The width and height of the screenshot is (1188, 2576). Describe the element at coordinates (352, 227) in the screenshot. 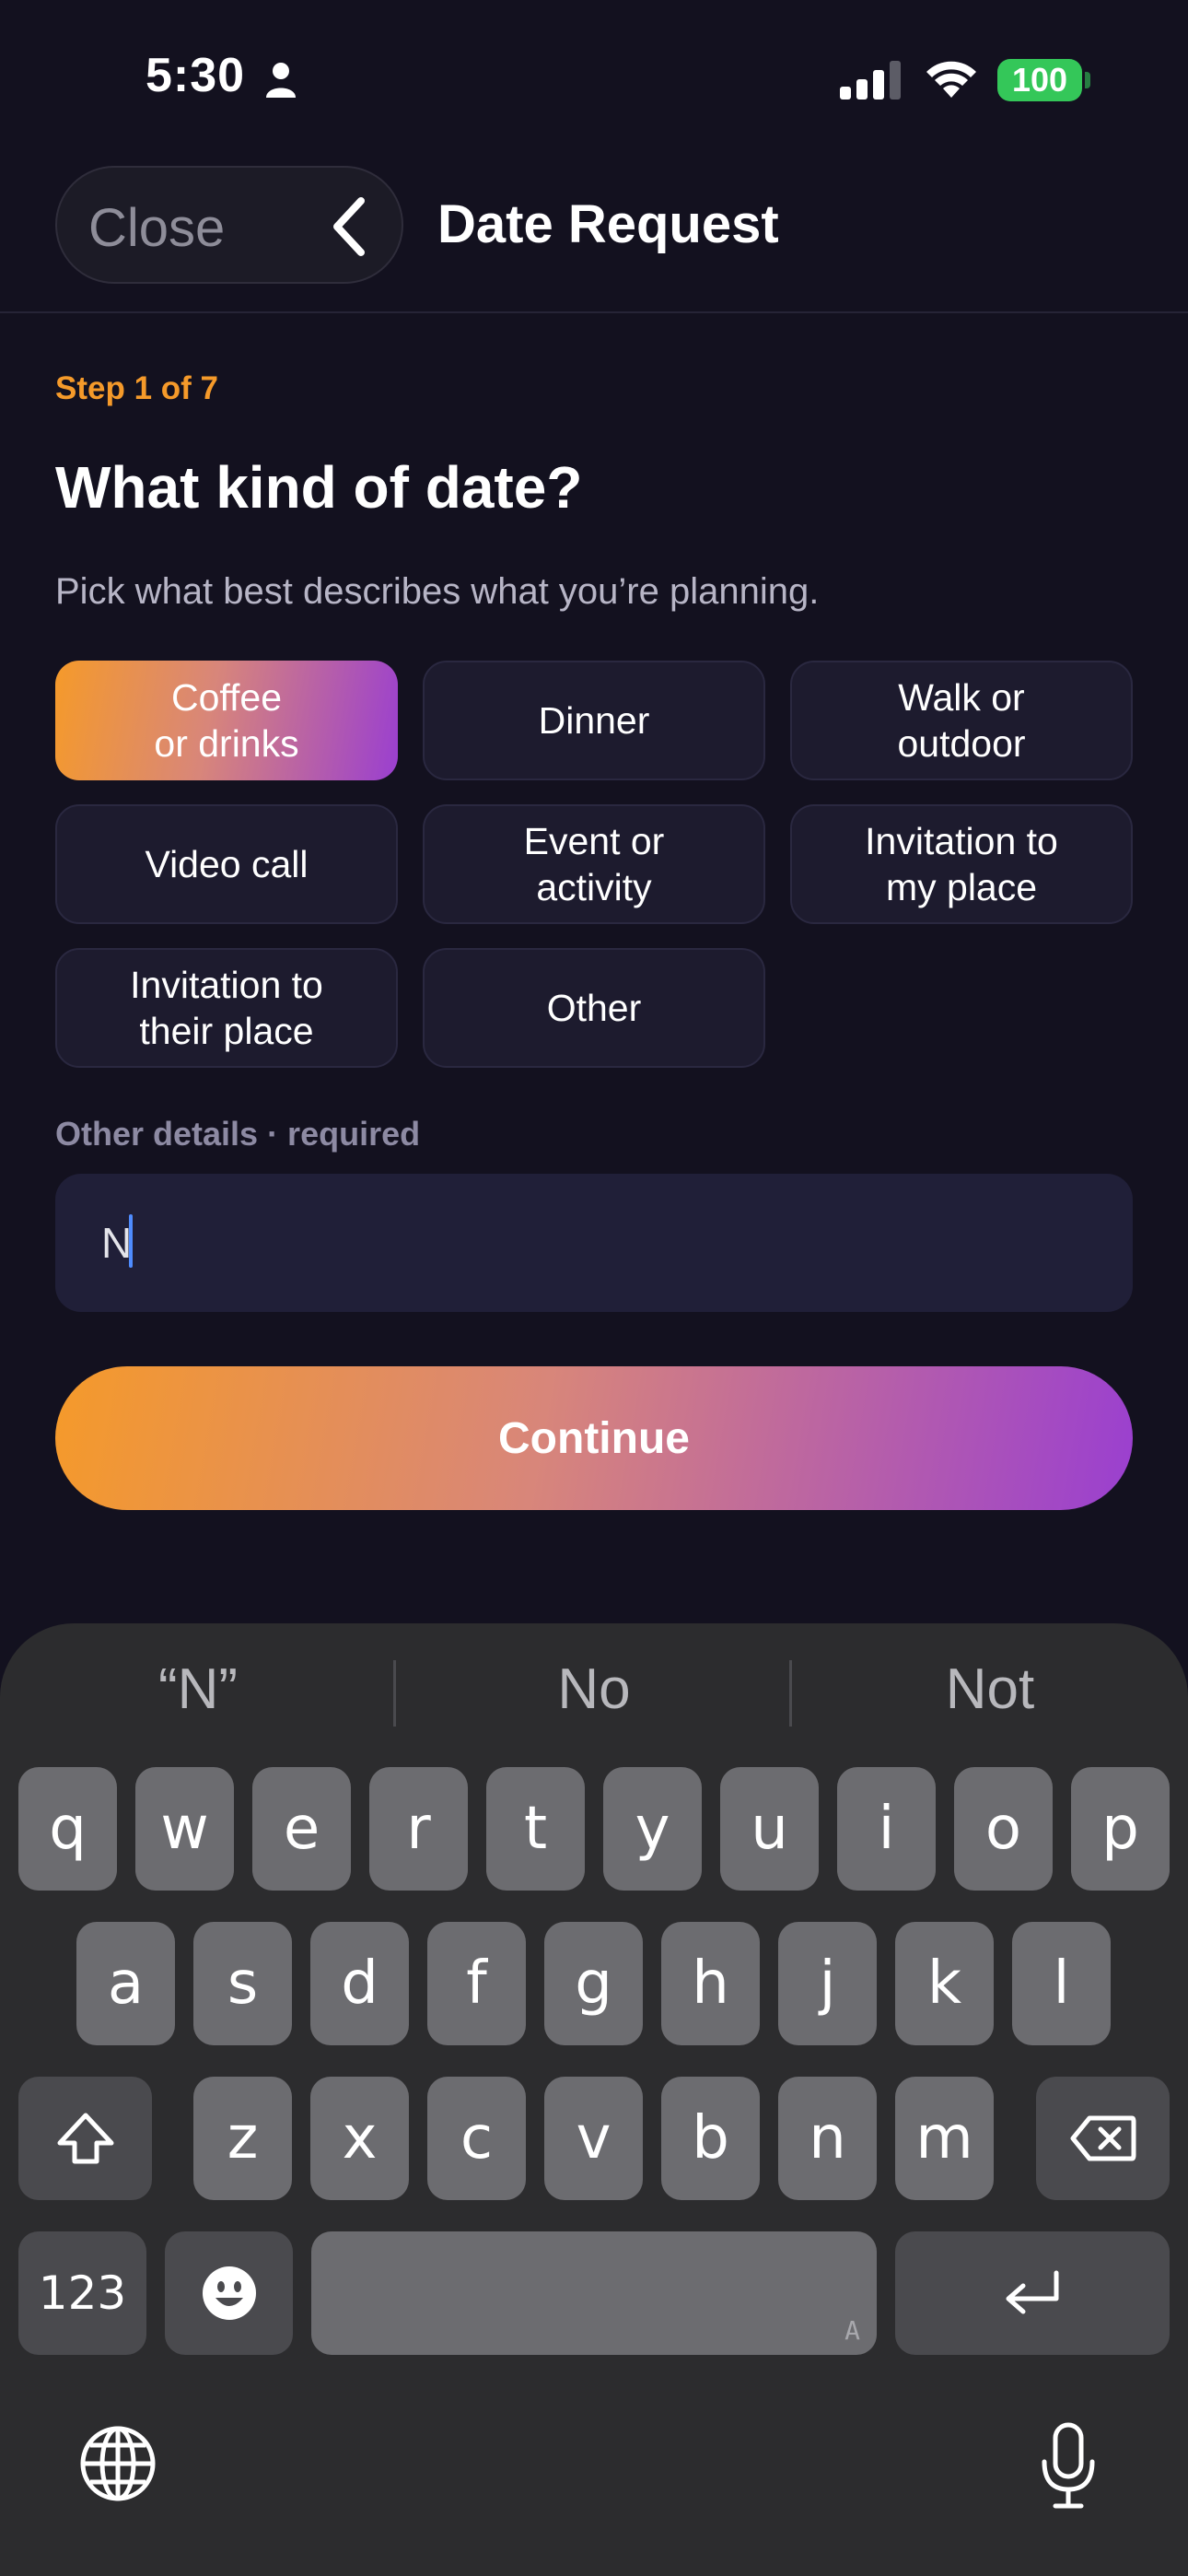

I see `chevron-left-icon` at that location.